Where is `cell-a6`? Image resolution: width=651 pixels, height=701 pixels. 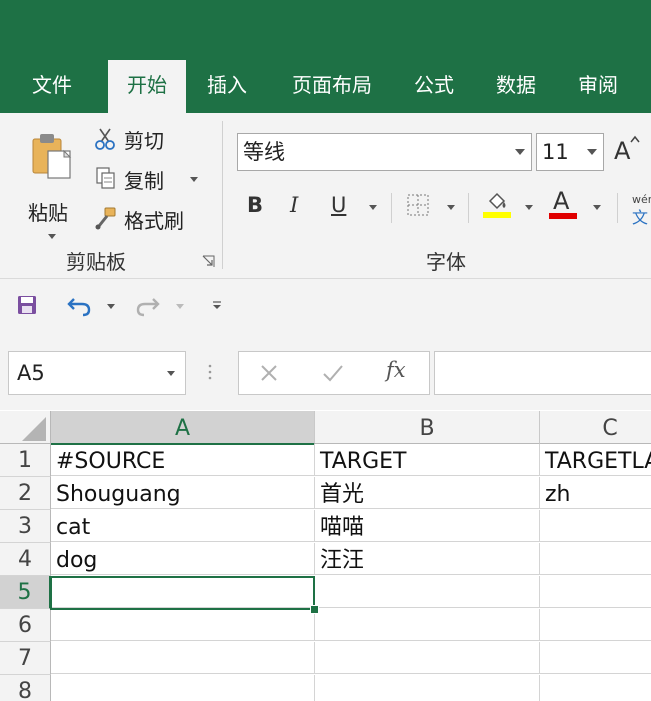
cell-a6 is located at coordinates (183, 625).